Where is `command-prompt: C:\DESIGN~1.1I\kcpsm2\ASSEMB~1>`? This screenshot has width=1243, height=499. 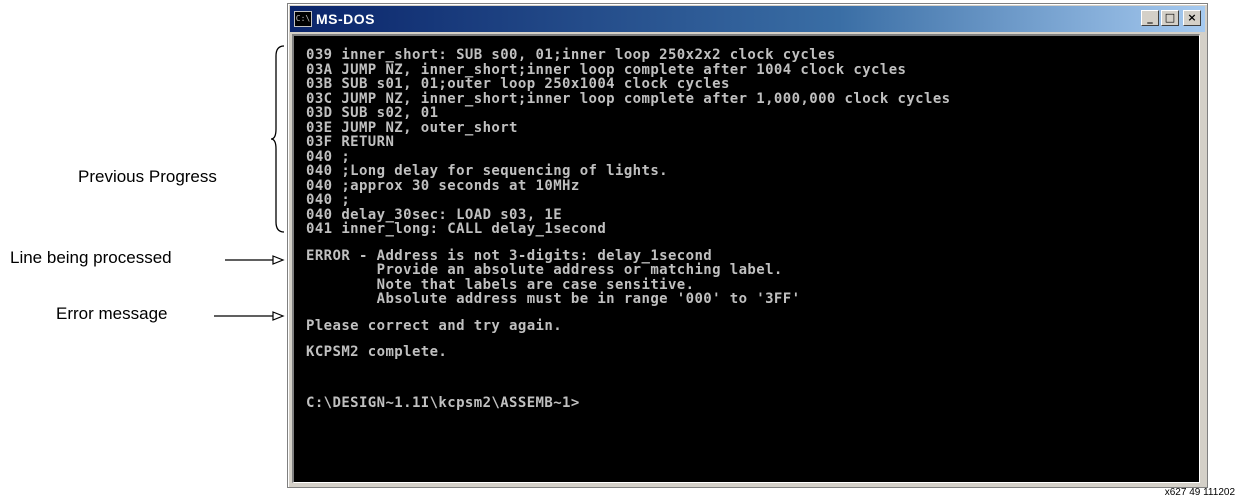
command-prompt: C:\DESIGN~1.1I\kcpsm2\ASSEMB~1> is located at coordinates (752, 403).